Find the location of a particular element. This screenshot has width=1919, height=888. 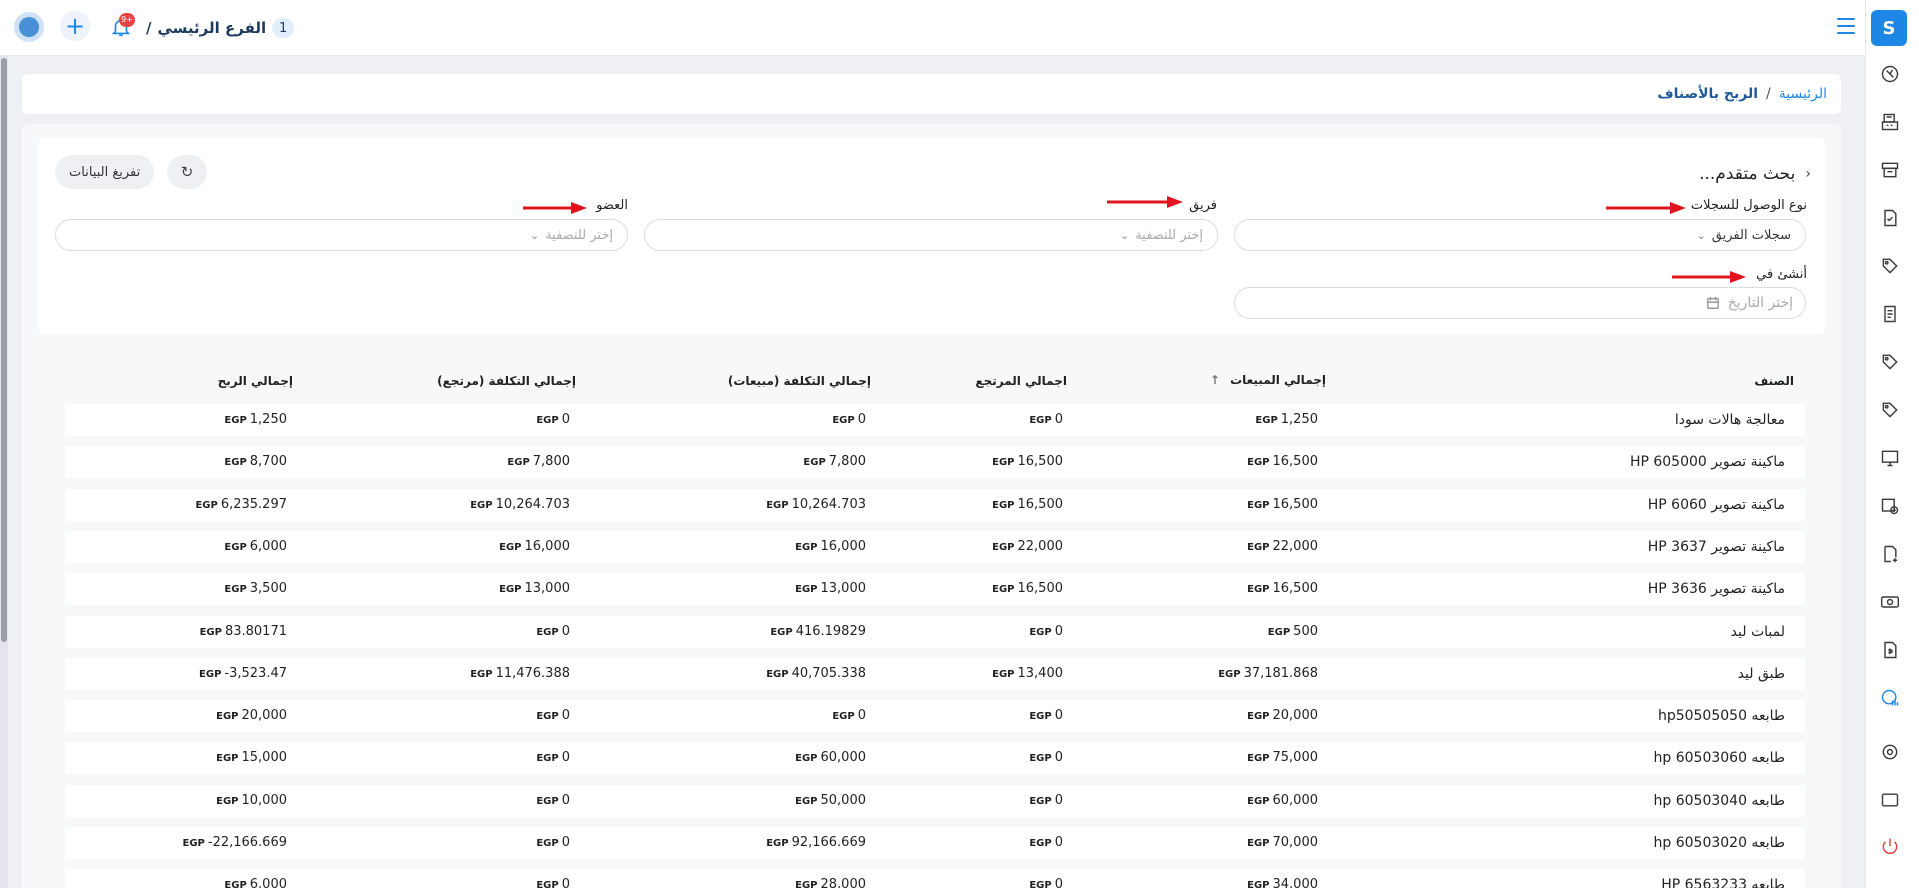

profit-cell: EGP -3,523.47 is located at coordinates (243, 674).